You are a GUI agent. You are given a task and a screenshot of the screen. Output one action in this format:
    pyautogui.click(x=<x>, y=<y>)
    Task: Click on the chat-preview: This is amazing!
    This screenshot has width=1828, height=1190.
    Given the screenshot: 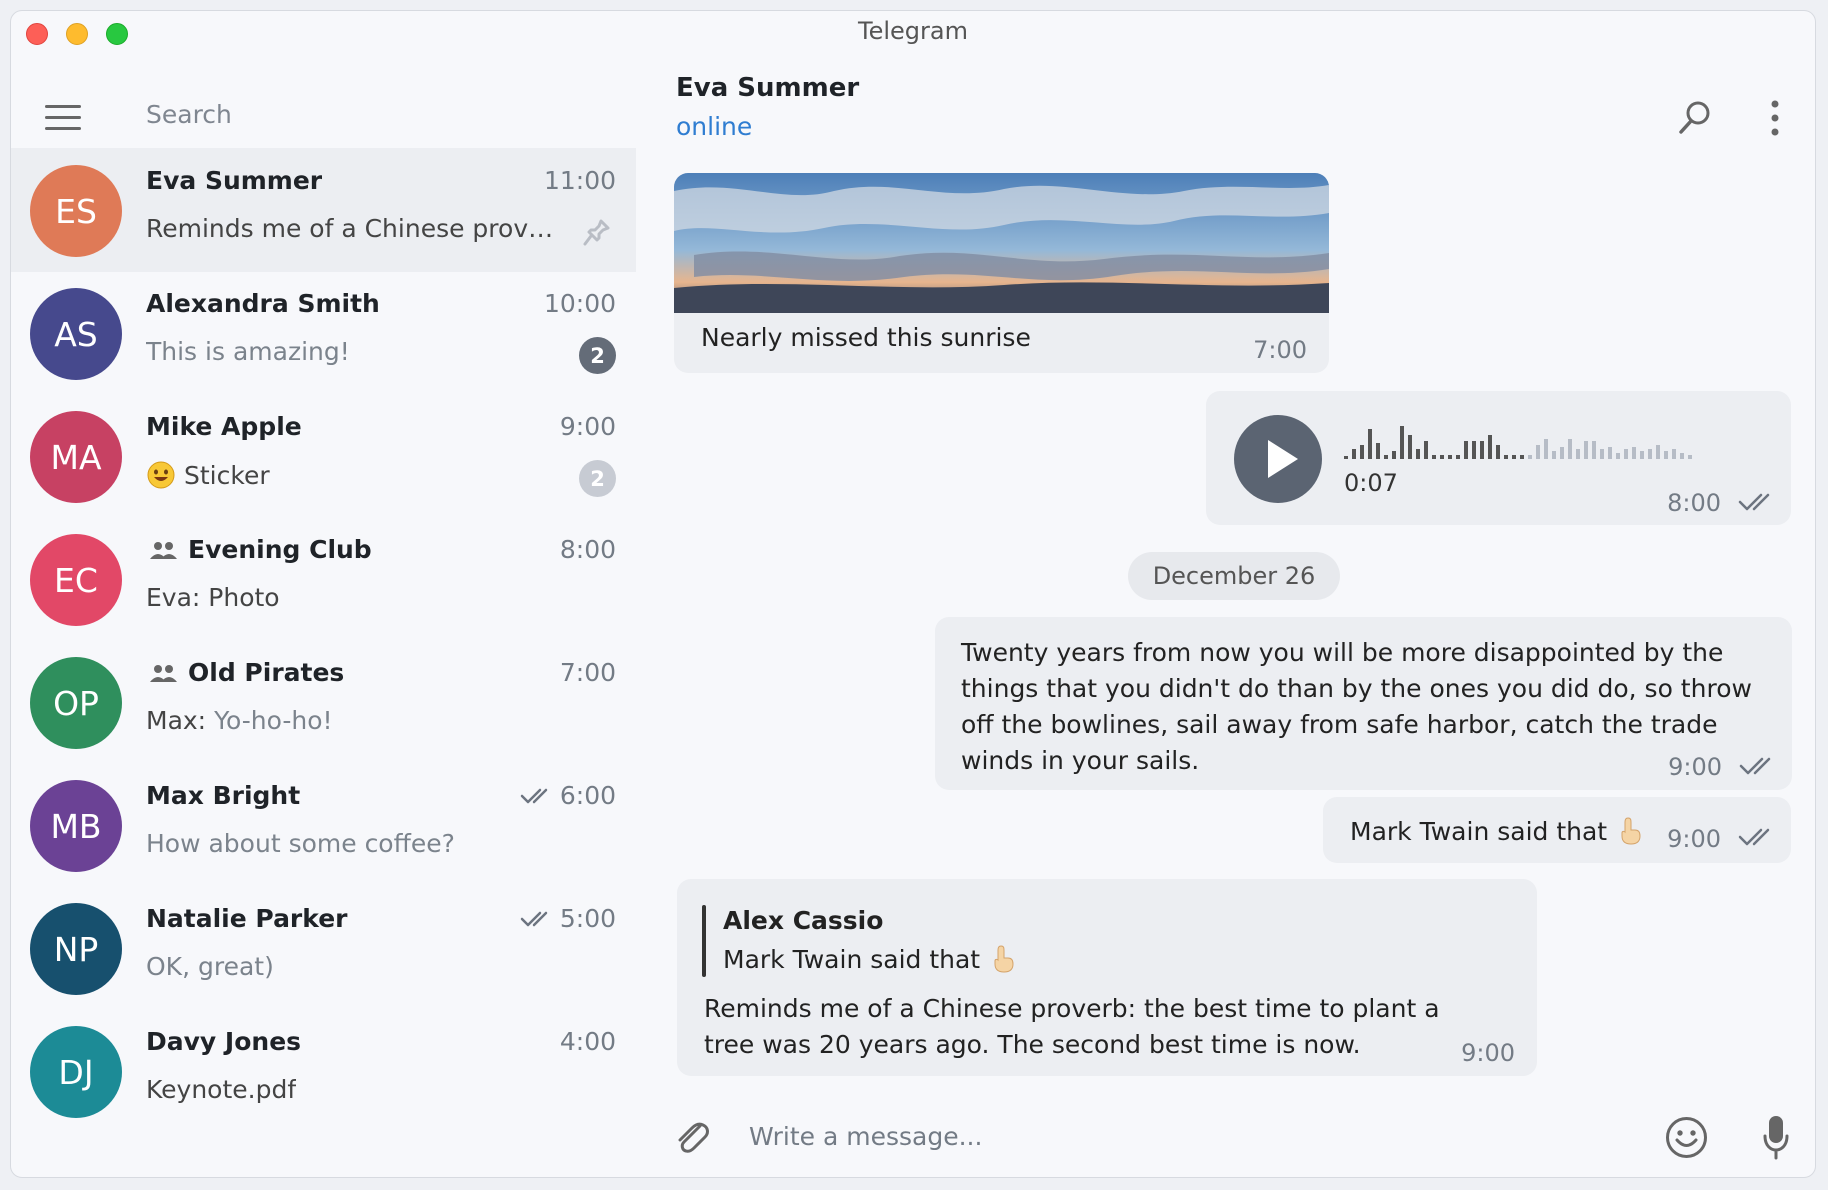 What is the action you would take?
    pyautogui.click(x=248, y=351)
    